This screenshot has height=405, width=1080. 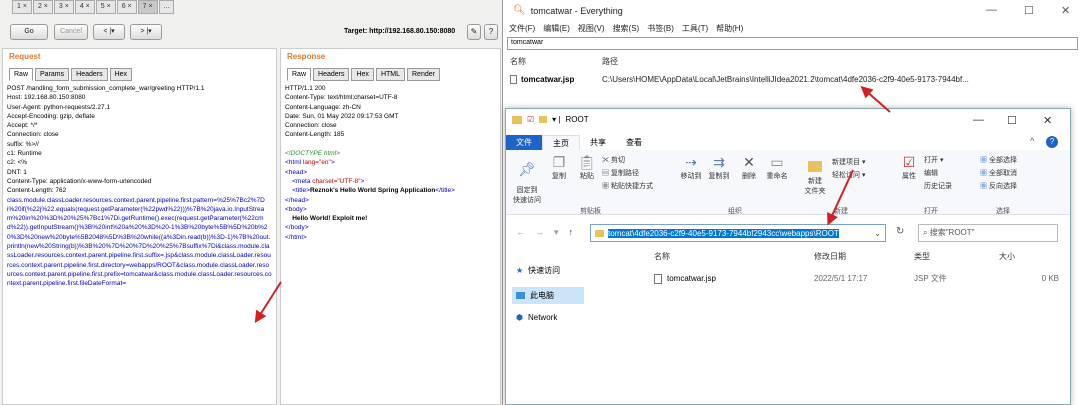 I want to click on everything-search-input: tomcatwar, so click(x=792, y=43).